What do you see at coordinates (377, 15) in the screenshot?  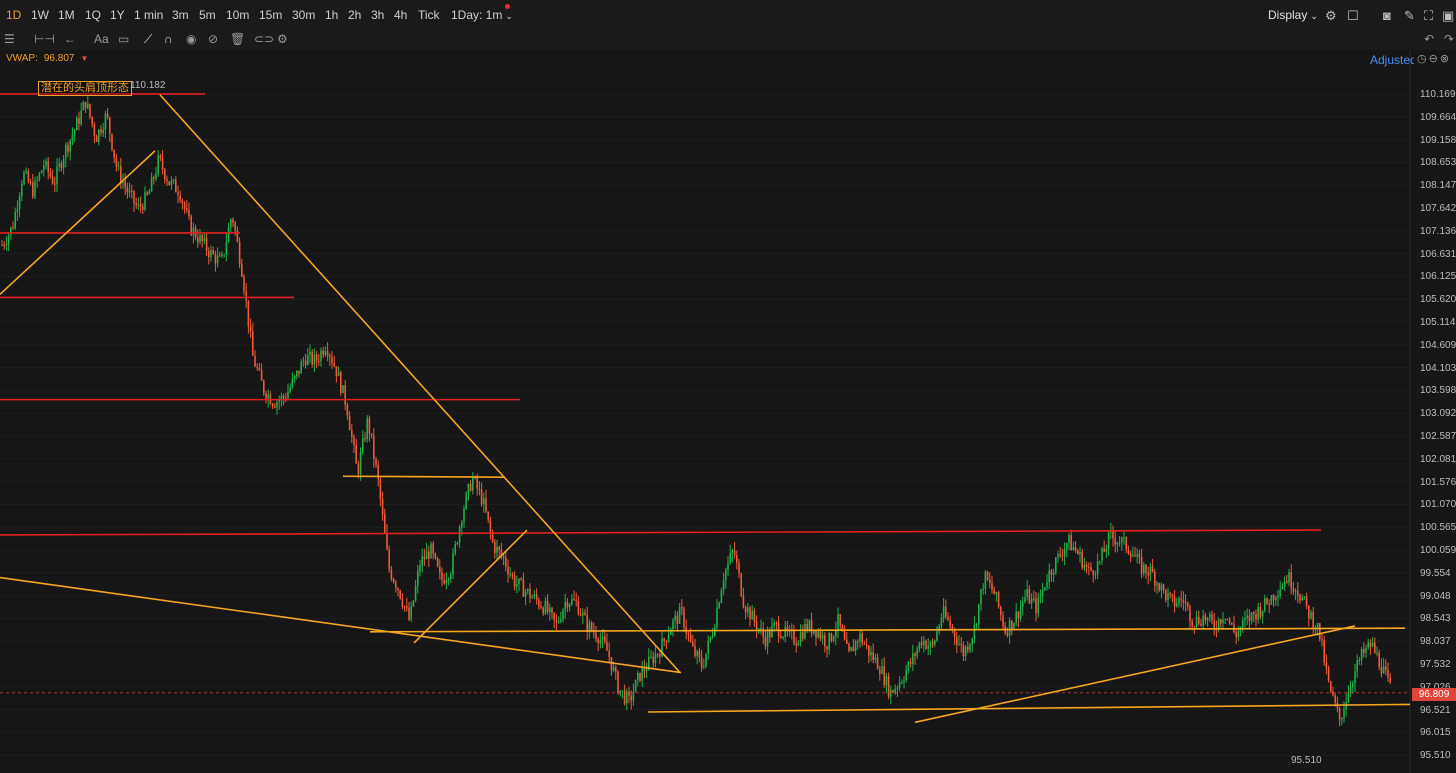 I see `tab-3h: 3h` at bounding box center [377, 15].